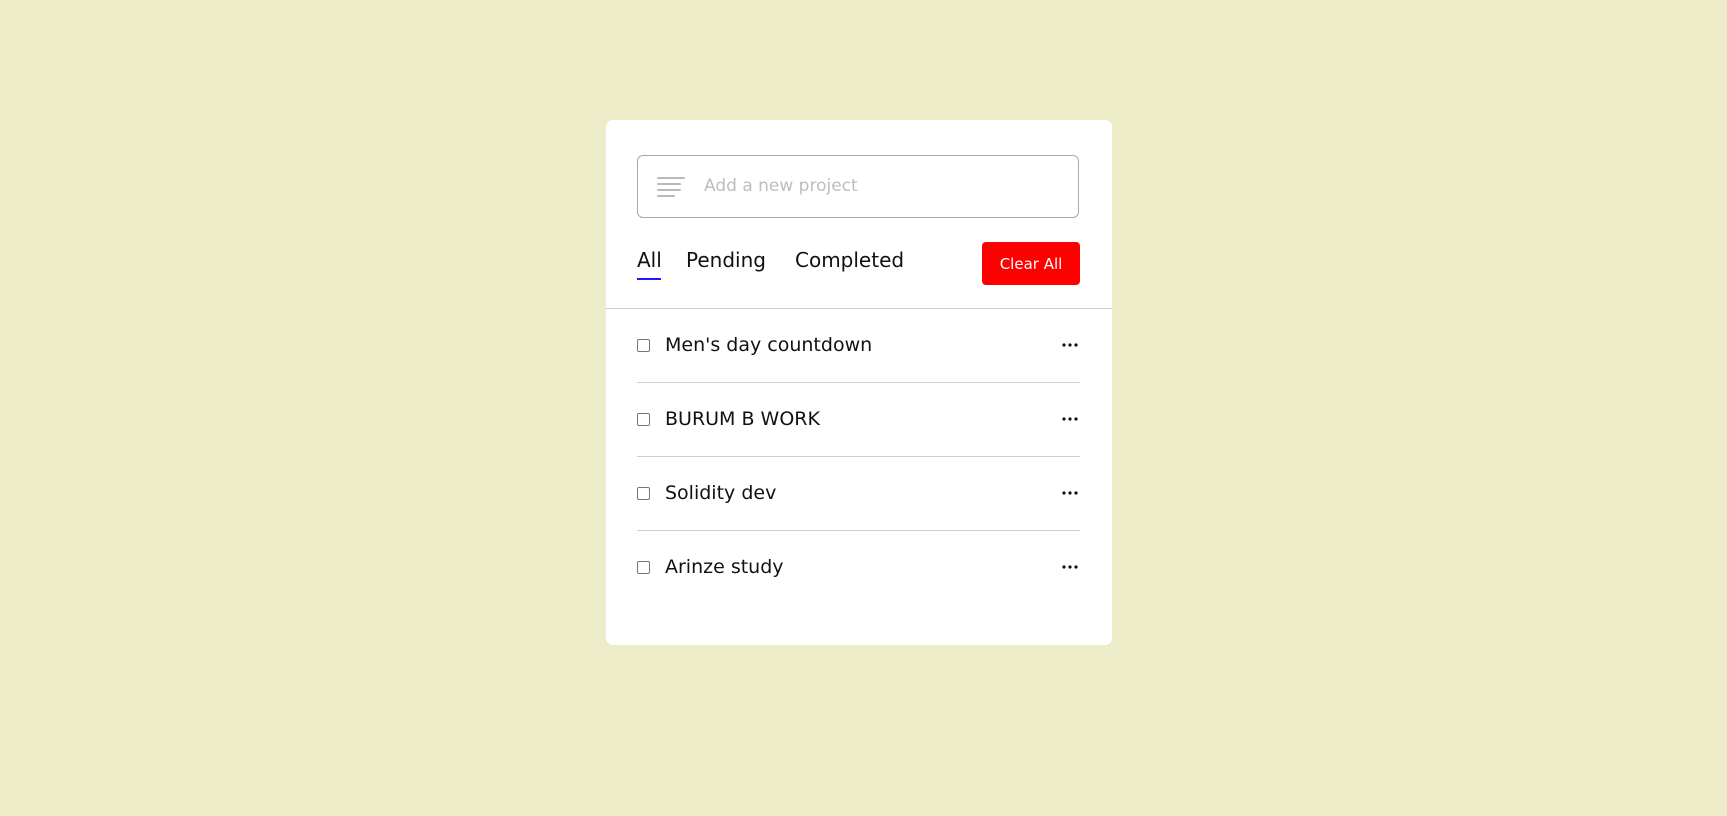 This screenshot has width=1727, height=816. I want to click on tab-pending: Pending, so click(726, 260).